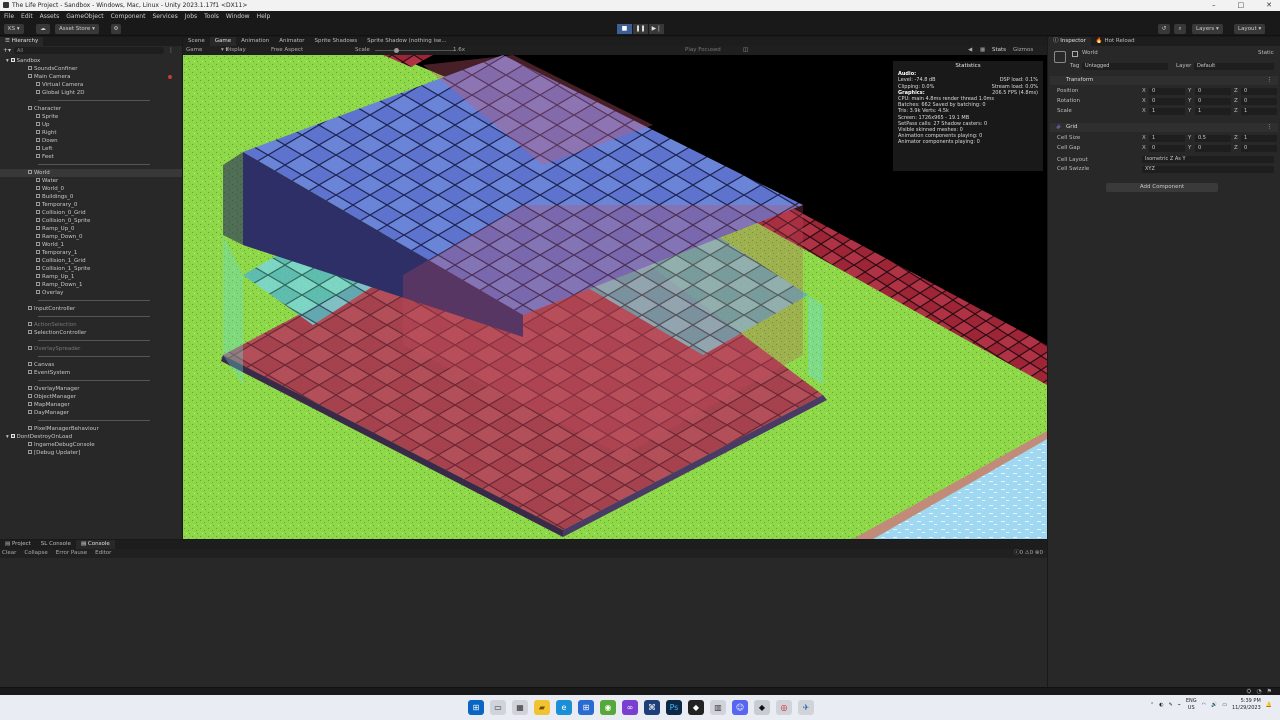 The image size is (1280, 720). I want to click on file-explorer-icon: ▰, so click(542, 707).